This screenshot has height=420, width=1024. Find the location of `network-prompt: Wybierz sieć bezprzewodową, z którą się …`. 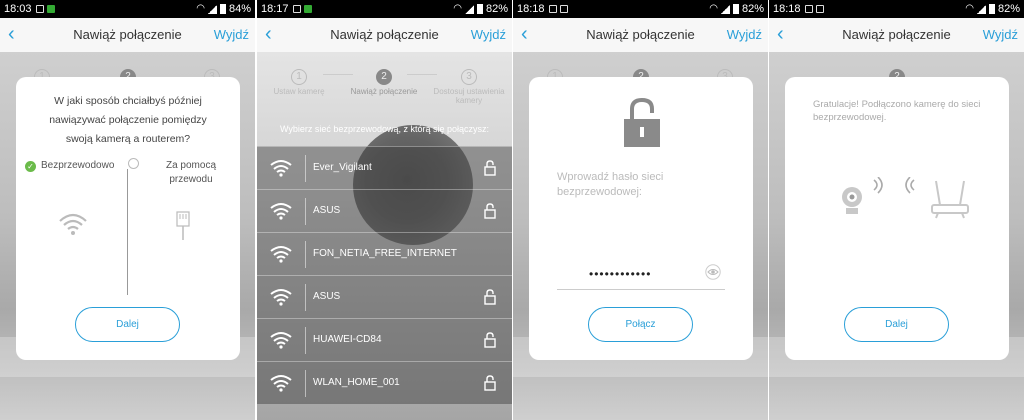

network-prompt: Wybierz sieć bezprzewodową, z którą się … is located at coordinates (384, 129).